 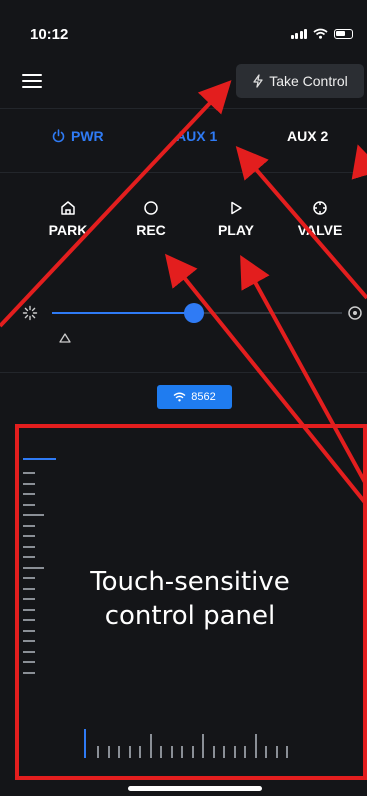 I want to click on hamburger-menu-icon, so click(x=32, y=81).